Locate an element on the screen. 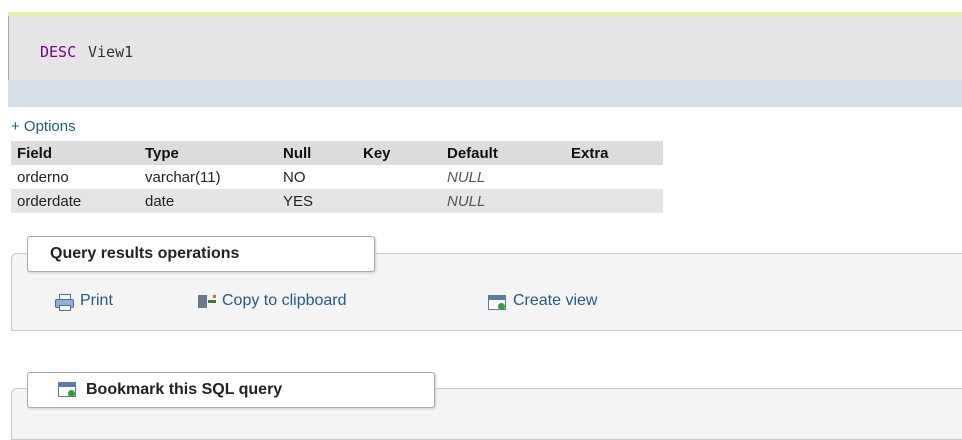 This screenshot has height=440, width=962. printer-icon is located at coordinates (64, 302).